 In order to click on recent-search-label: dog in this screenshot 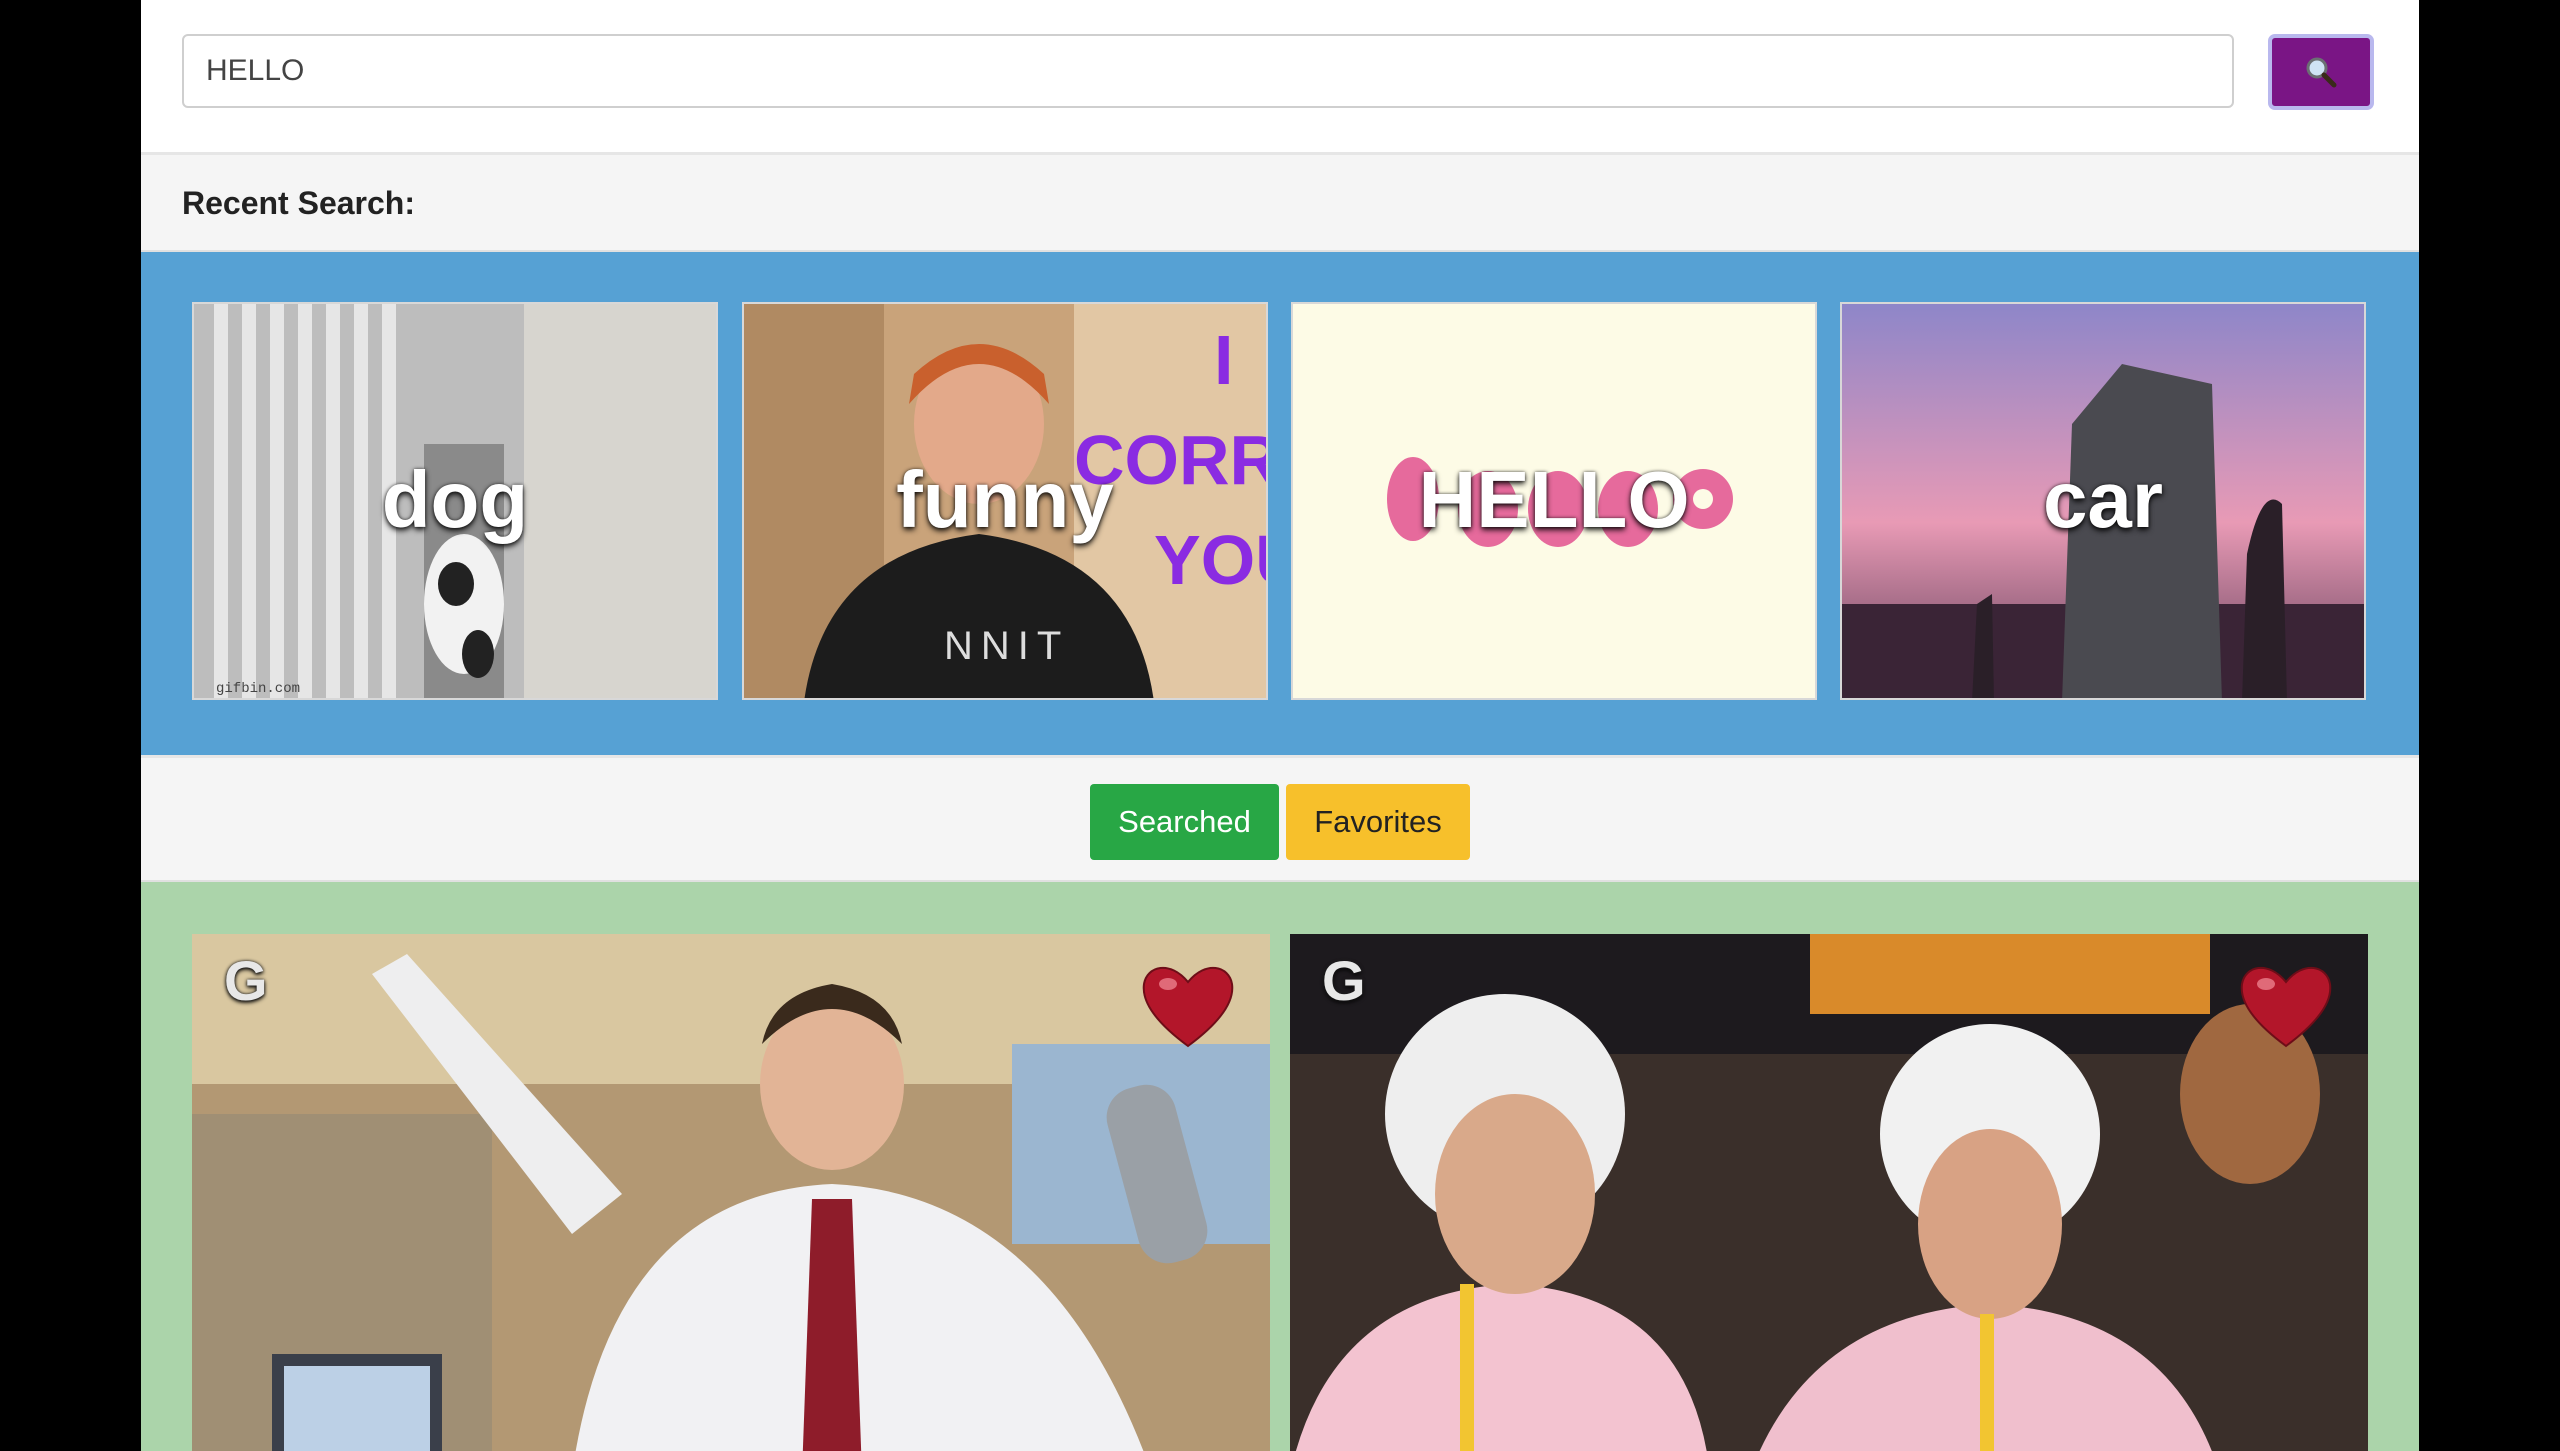, I will do `click(455, 499)`.